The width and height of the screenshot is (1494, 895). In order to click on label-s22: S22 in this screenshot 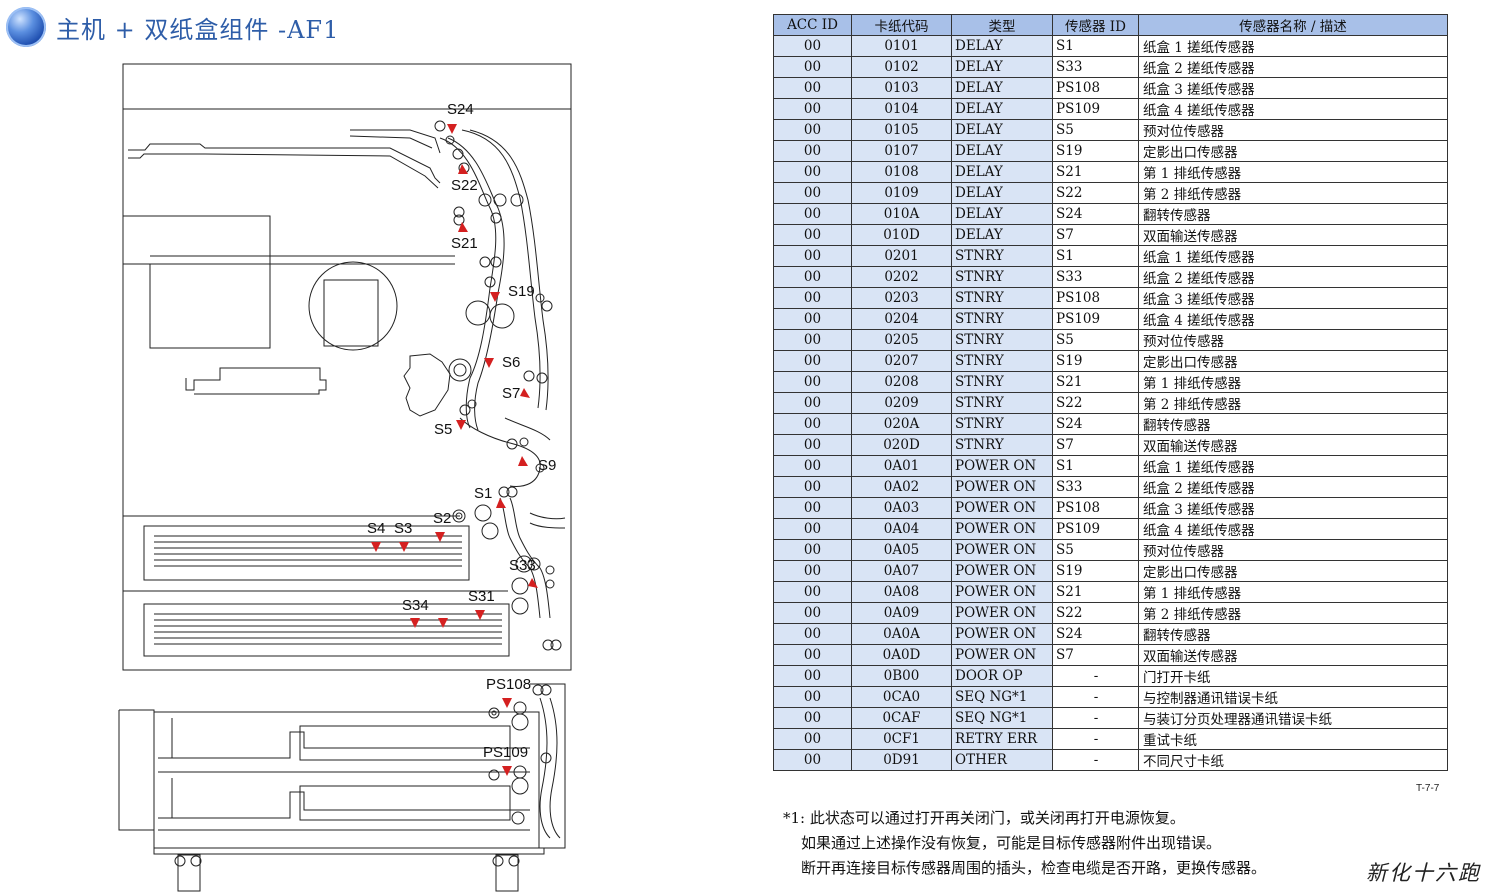, I will do `click(464, 185)`.